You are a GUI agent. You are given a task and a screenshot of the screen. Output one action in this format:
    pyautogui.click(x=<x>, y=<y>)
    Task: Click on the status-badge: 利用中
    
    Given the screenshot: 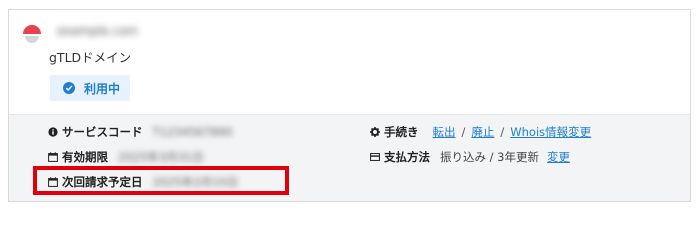 What is the action you would take?
    pyautogui.click(x=90, y=88)
    